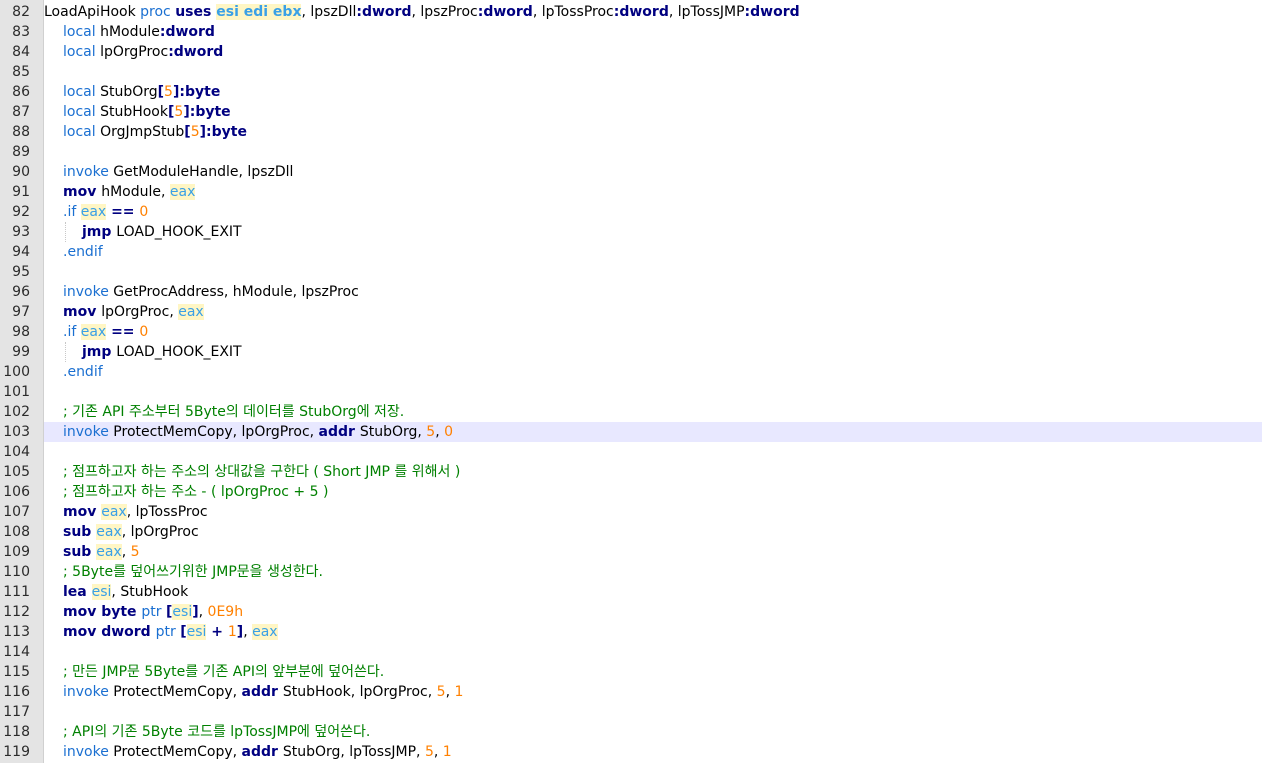  What do you see at coordinates (631, 452) in the screenshot?
I see `code-line: 104` at bounding box center [631, 452].